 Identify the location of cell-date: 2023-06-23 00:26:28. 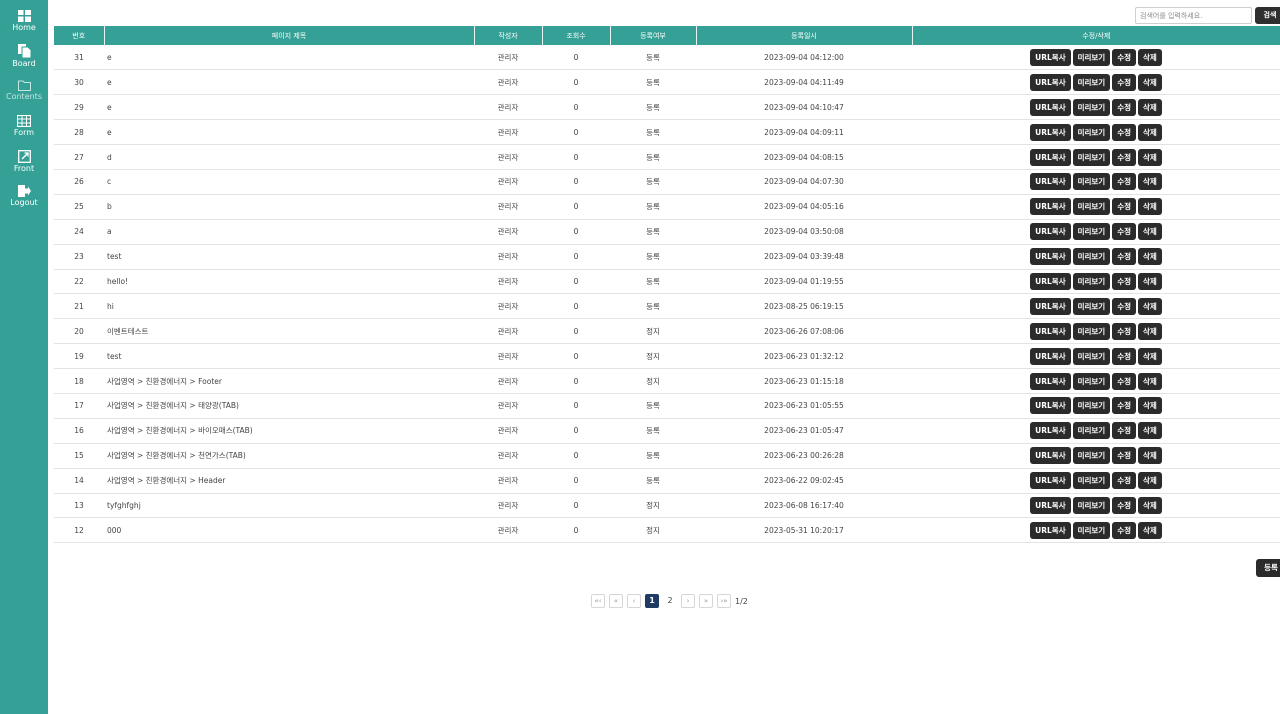
(804, 456).